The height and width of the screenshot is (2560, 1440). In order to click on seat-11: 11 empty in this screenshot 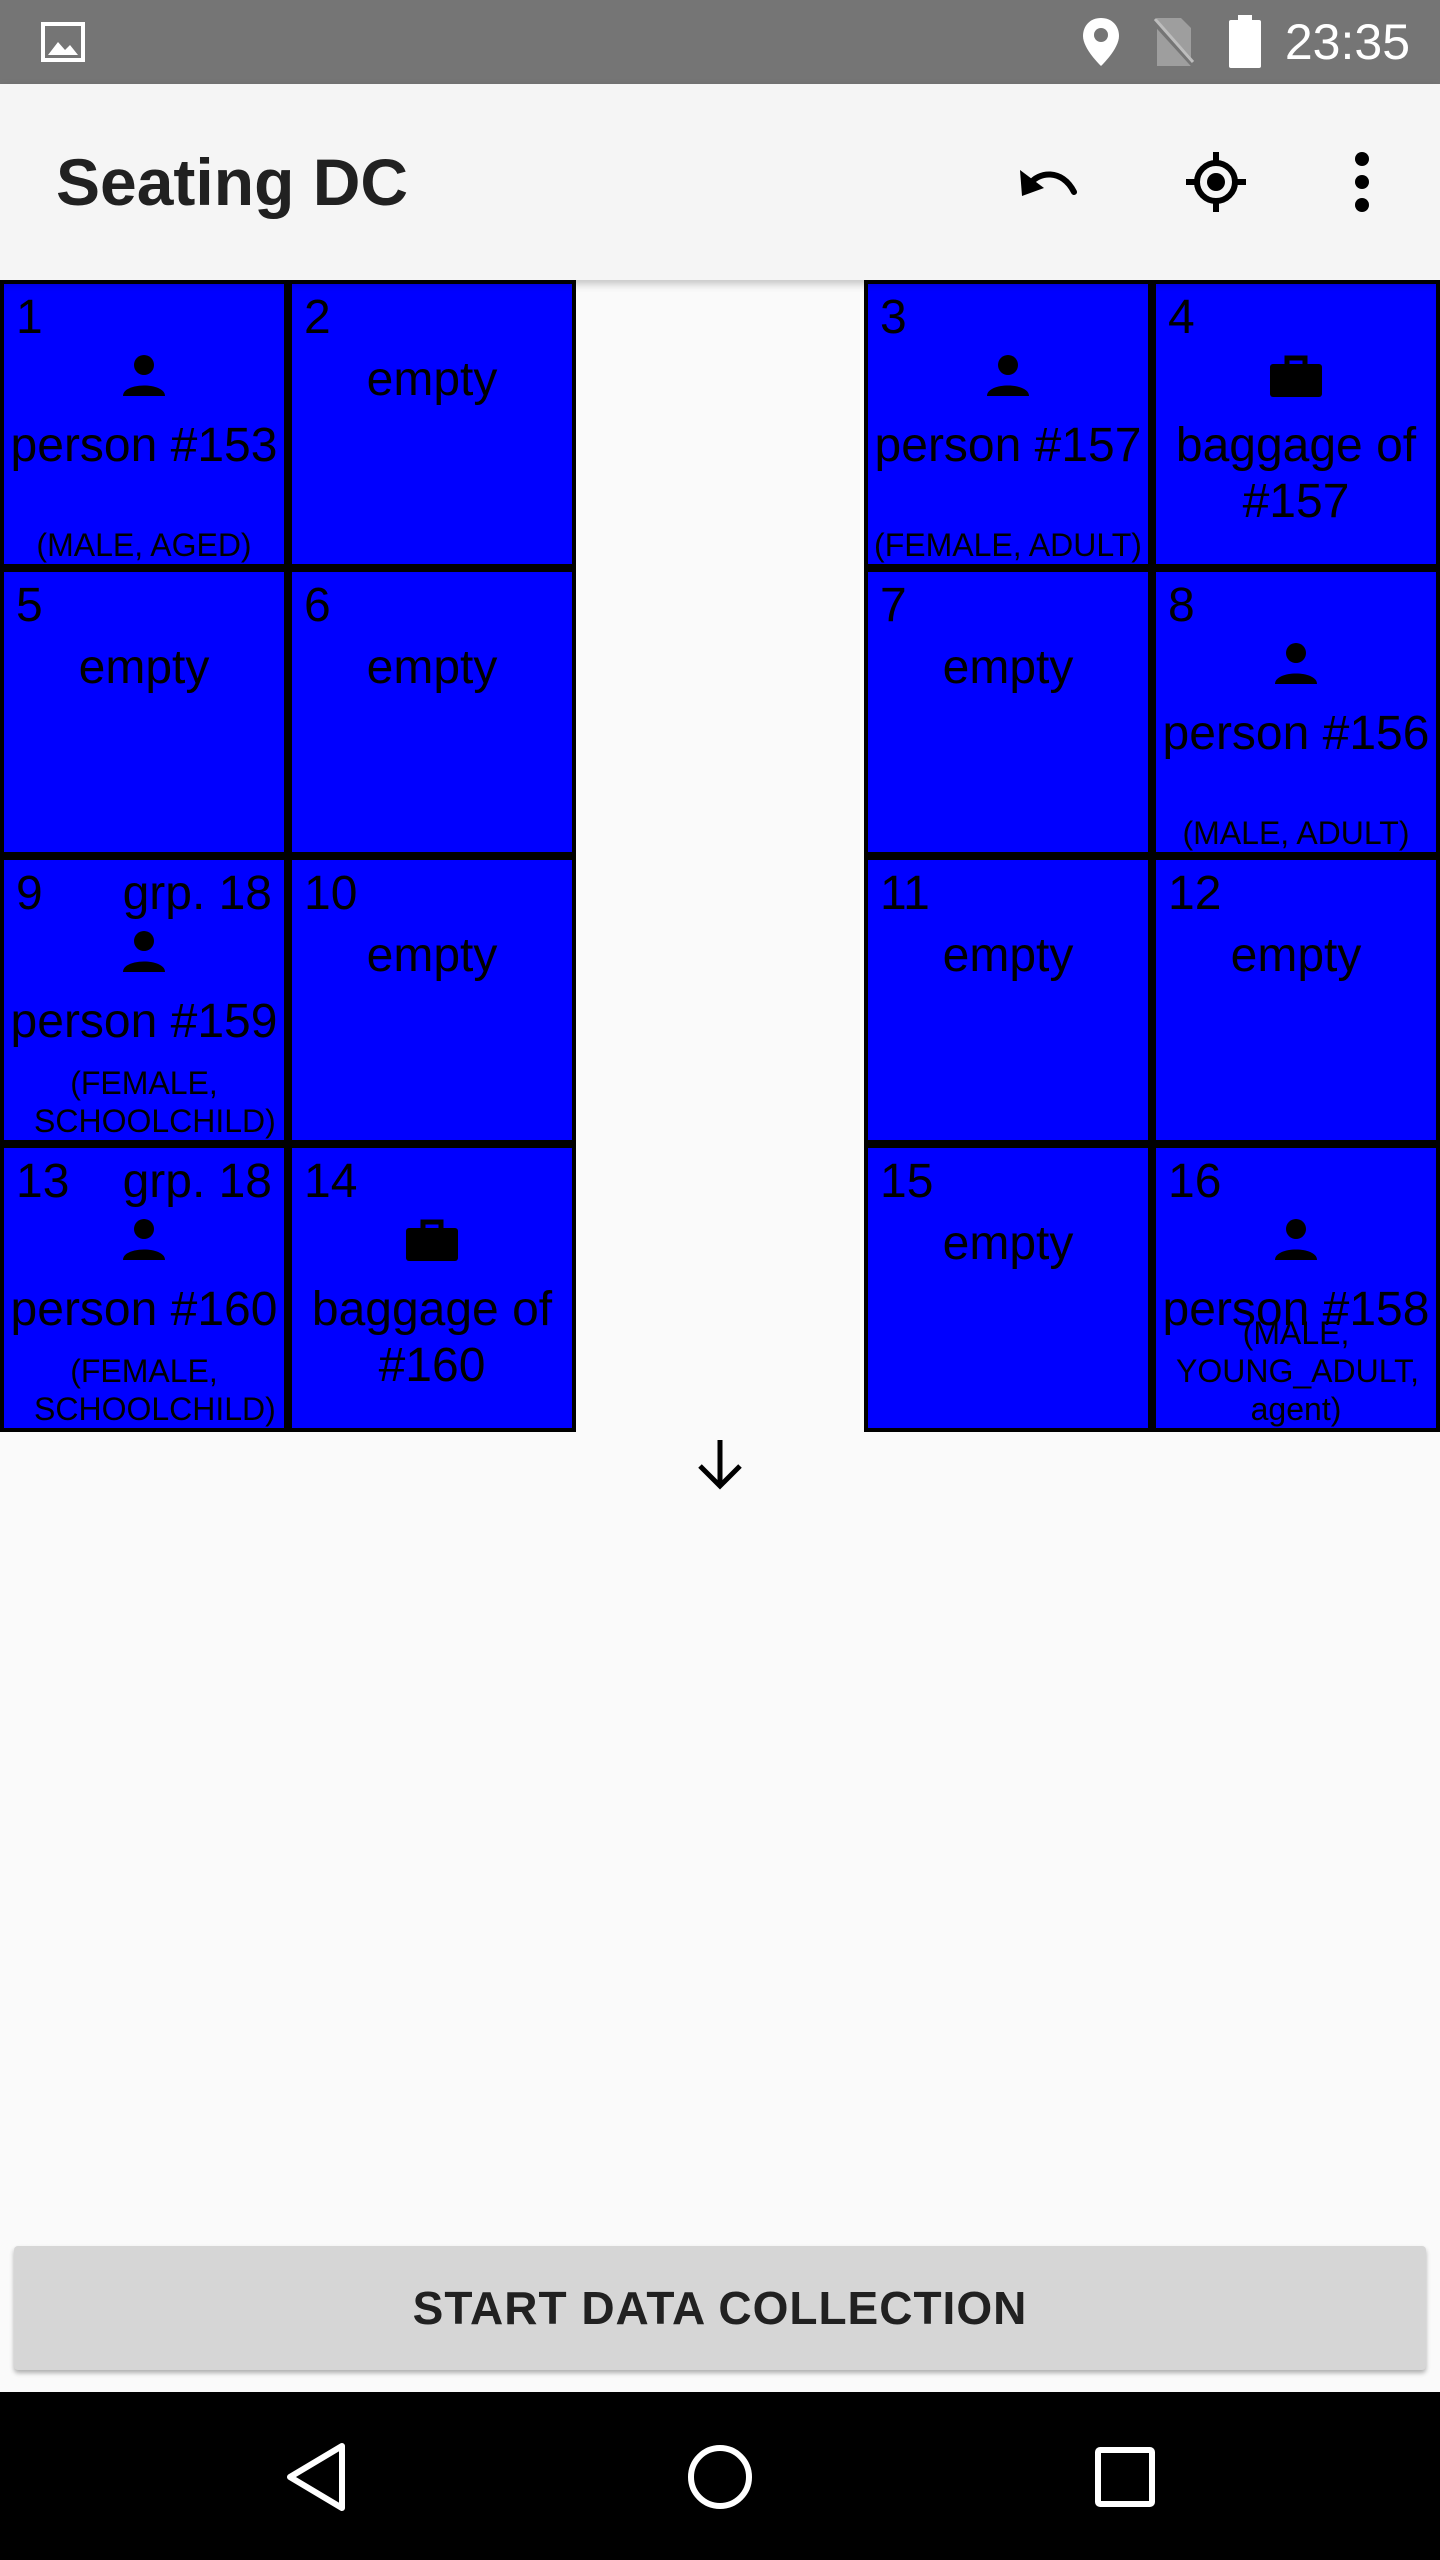, I will do `click(1008, 1000)`.